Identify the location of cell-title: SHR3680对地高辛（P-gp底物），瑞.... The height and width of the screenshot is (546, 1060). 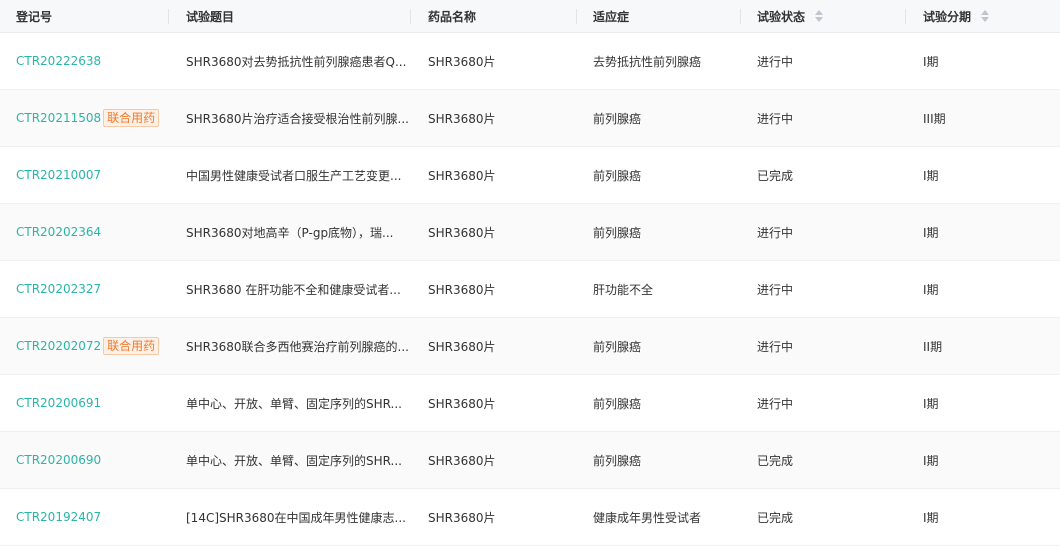
(289, 232).